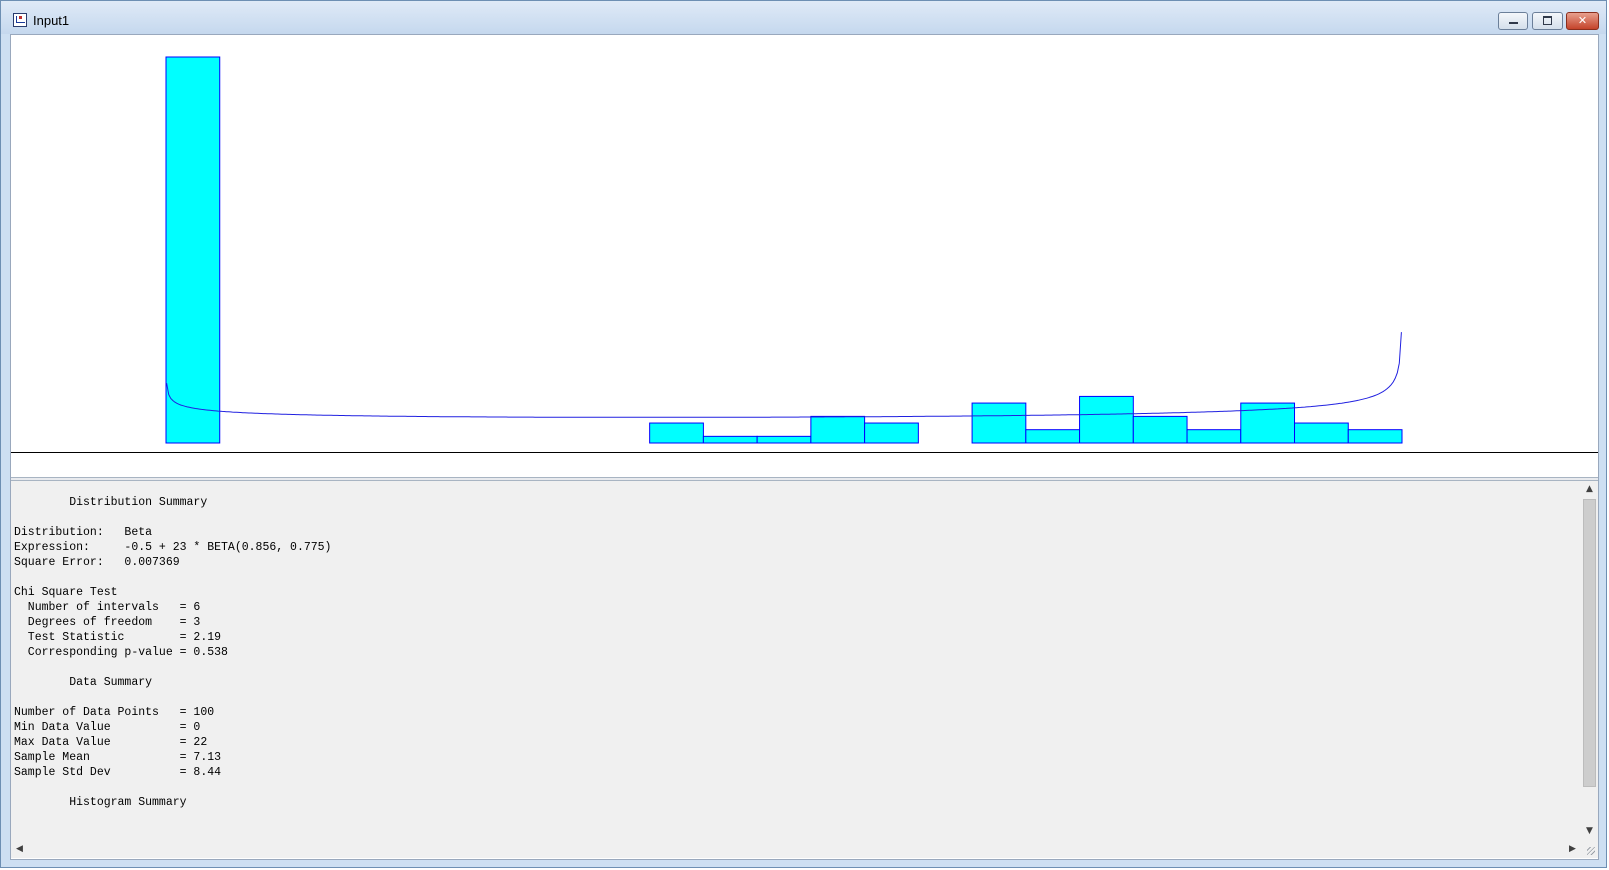 This screenshot has height=870, width=1609. I want to click on data-summary-heading: Data Summary, so click(83, 682).